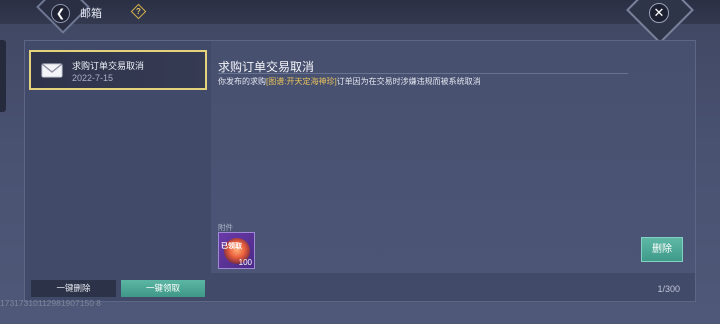  What do you see at coordinates (360, 12) in the screenshot?
I see `top-bar` at bounding box center [360, 12].